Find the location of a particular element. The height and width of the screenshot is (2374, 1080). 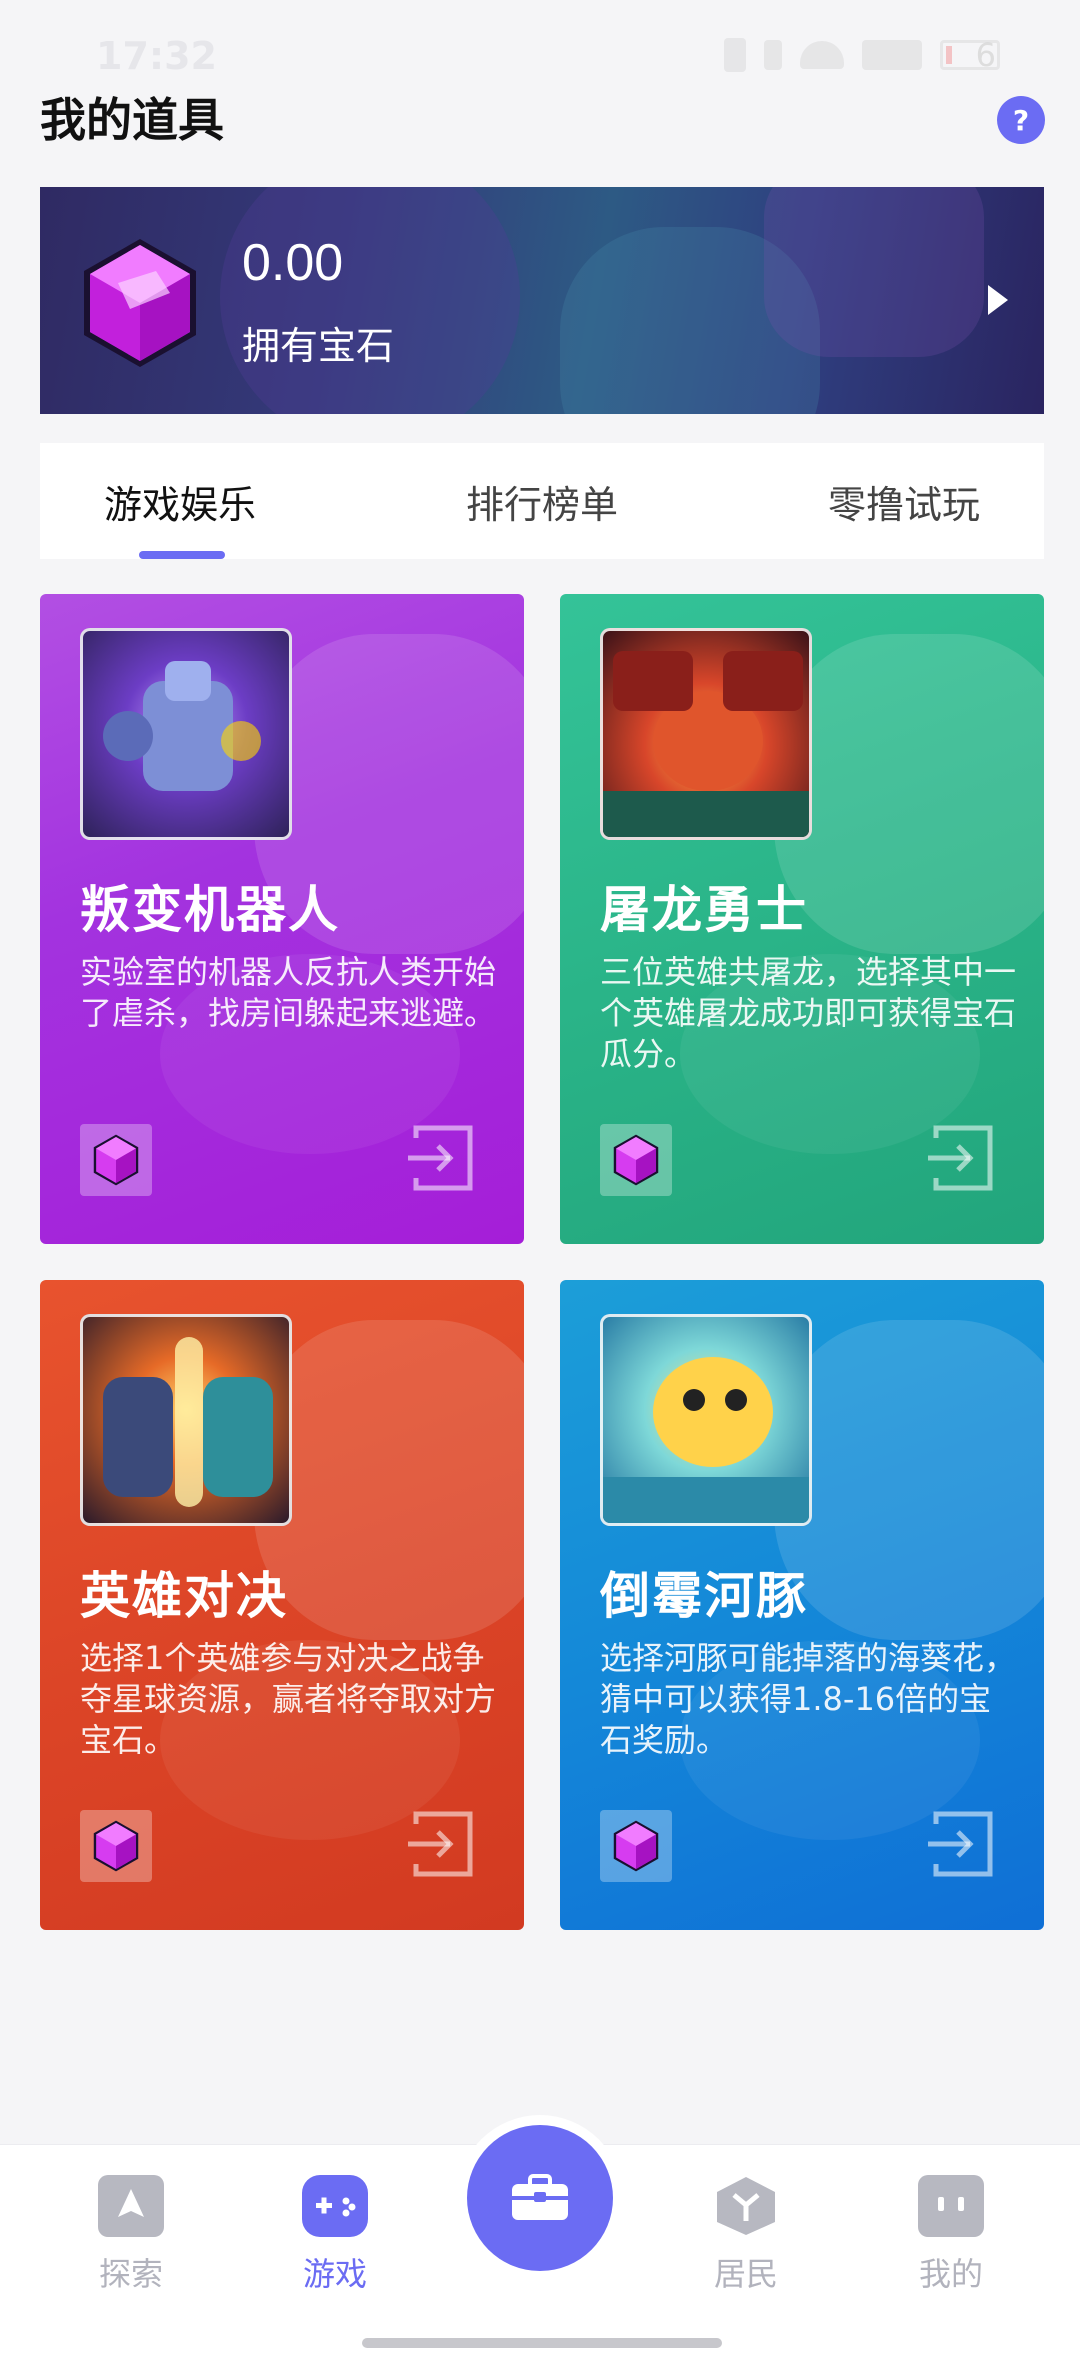

game-thumbnail-dragon is located at coordinates (706, 734).